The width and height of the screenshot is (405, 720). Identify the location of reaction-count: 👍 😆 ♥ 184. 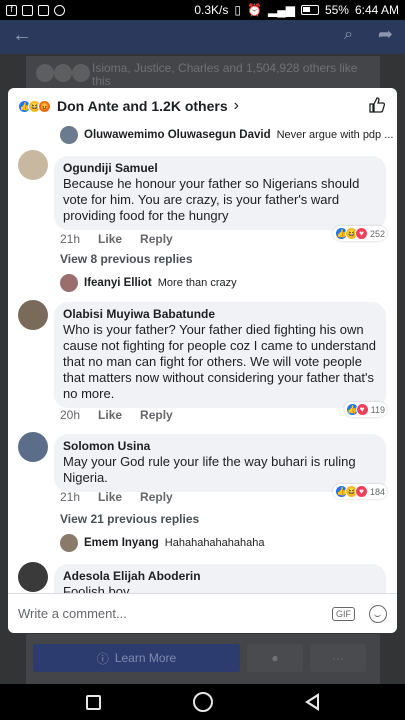
(359, 491).